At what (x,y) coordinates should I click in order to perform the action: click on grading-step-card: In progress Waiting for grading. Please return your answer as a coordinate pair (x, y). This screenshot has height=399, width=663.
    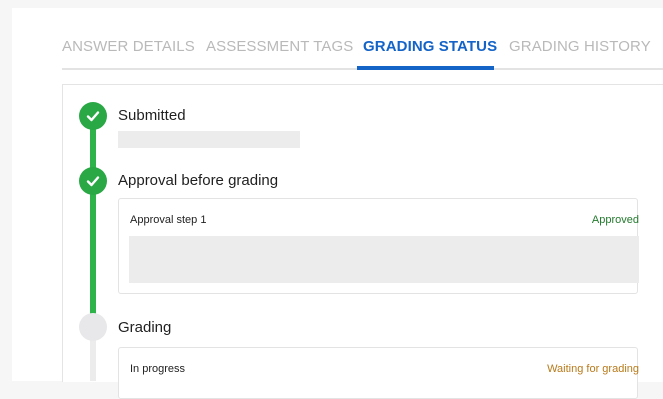
    Looking at the image, I should click on (378, 373).